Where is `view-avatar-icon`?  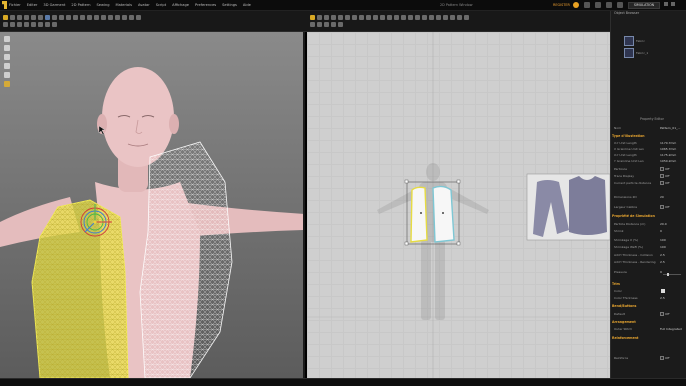 view-avatar-icon is located at coordinates (7, 39).